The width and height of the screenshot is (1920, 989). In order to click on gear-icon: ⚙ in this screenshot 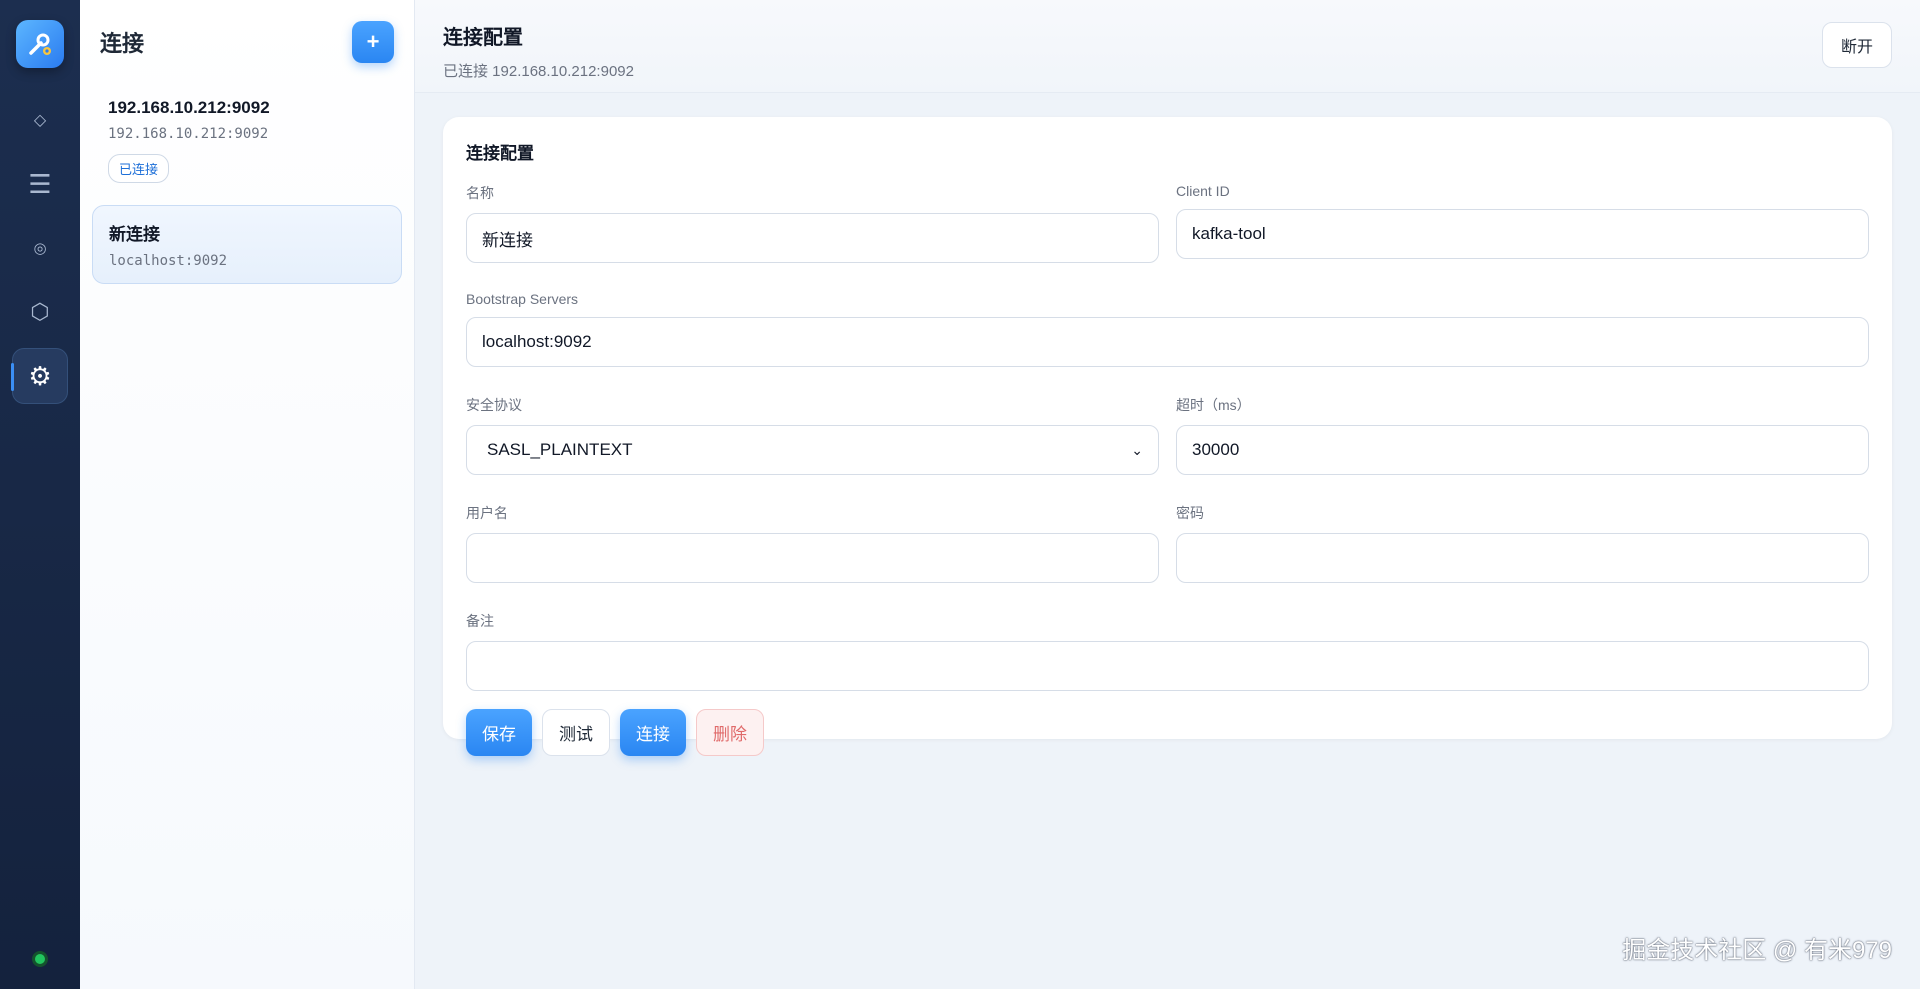, I will do `click(40, 375)`.